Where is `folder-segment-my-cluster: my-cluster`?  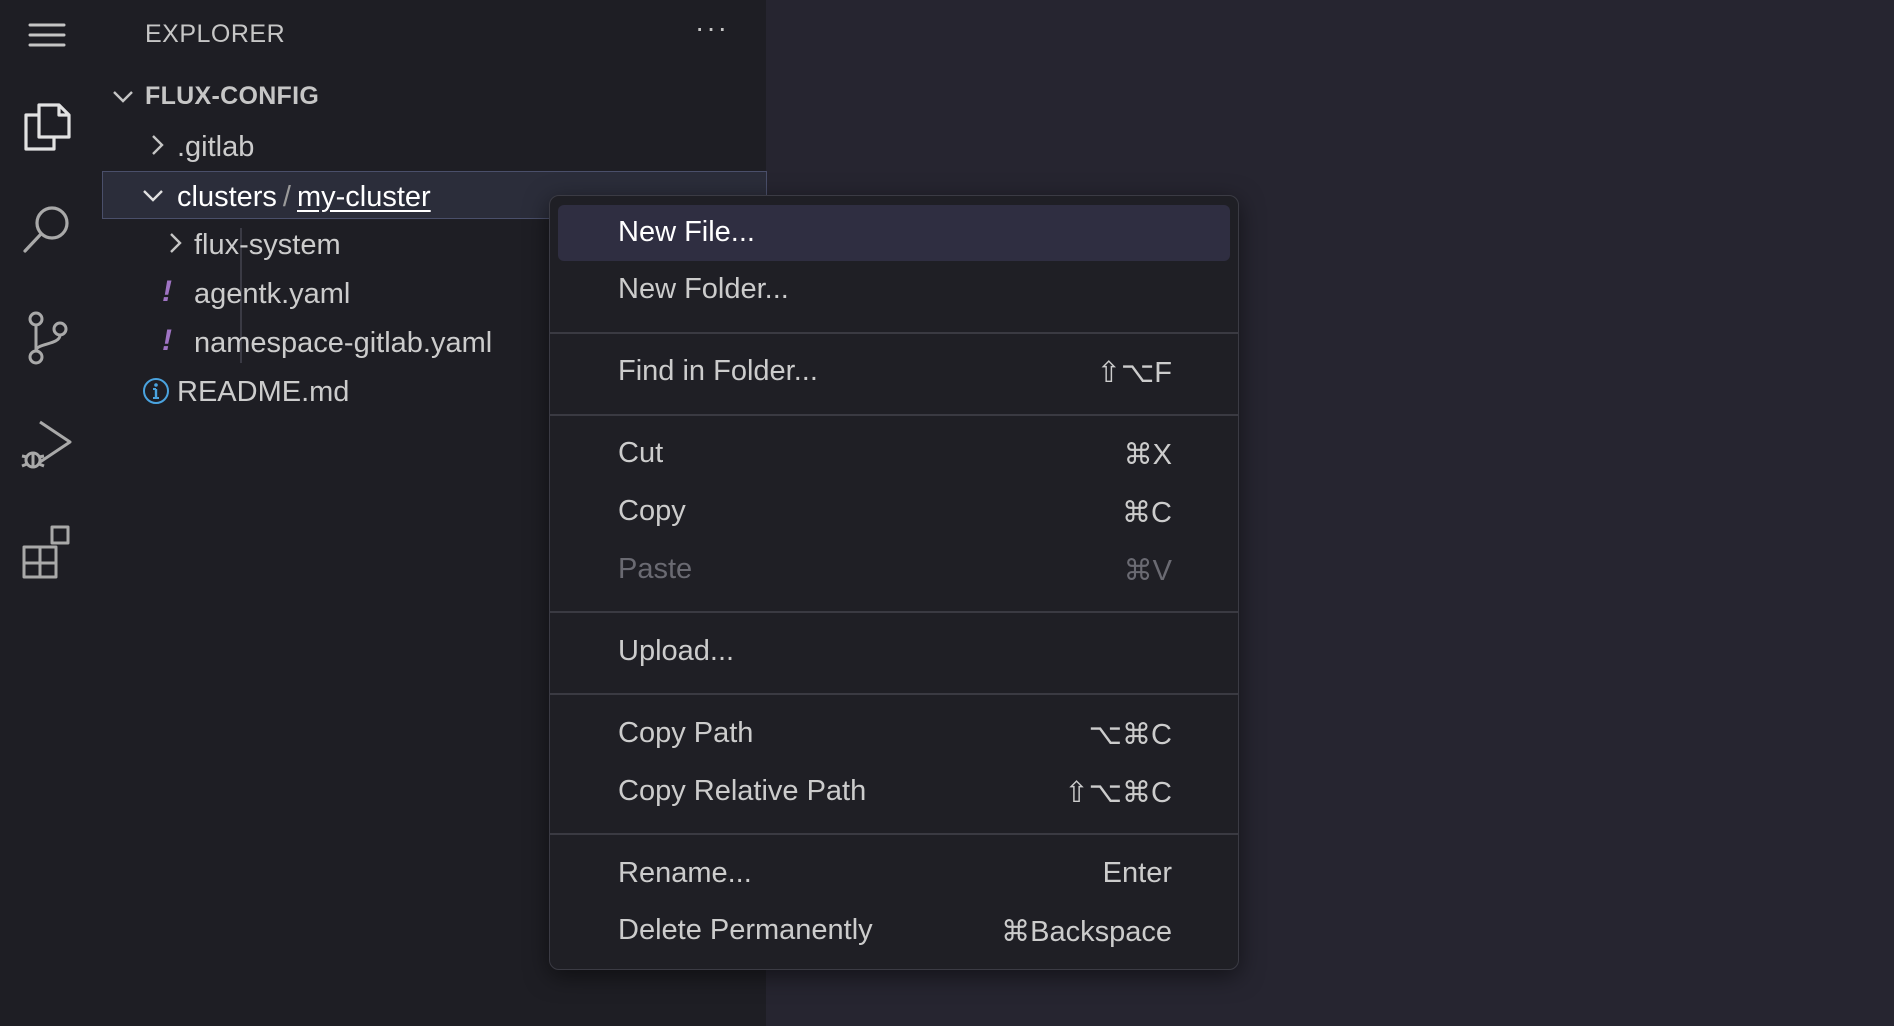 folder-segment-my-cluster: my-cluster is located at coordinates (364, 197).